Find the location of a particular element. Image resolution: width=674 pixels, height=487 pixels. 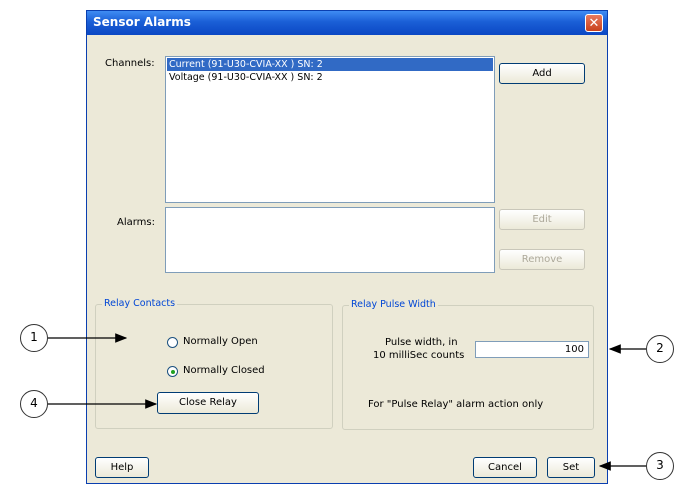

callout-2: 2 is located at coordinates (660, 349).